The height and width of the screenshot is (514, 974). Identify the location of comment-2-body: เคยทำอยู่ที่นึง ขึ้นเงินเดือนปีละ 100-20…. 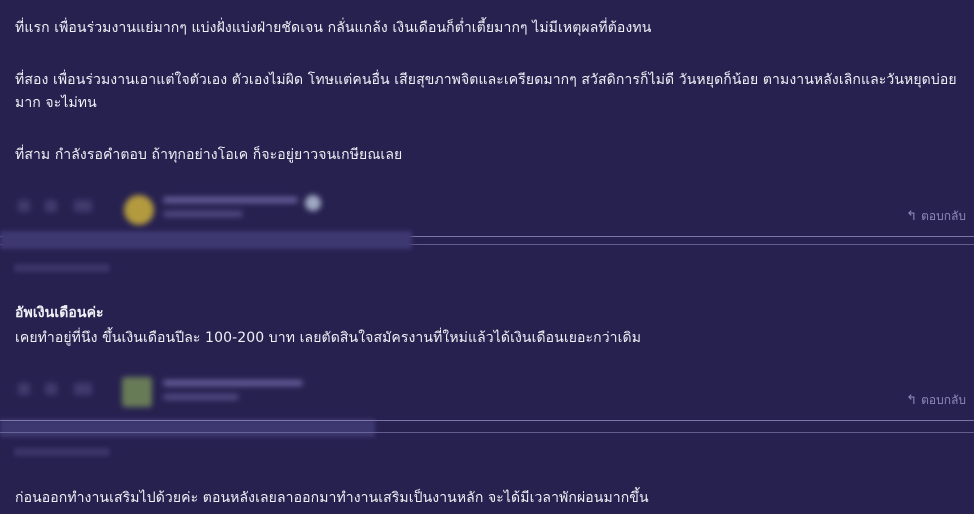
(328, 338).